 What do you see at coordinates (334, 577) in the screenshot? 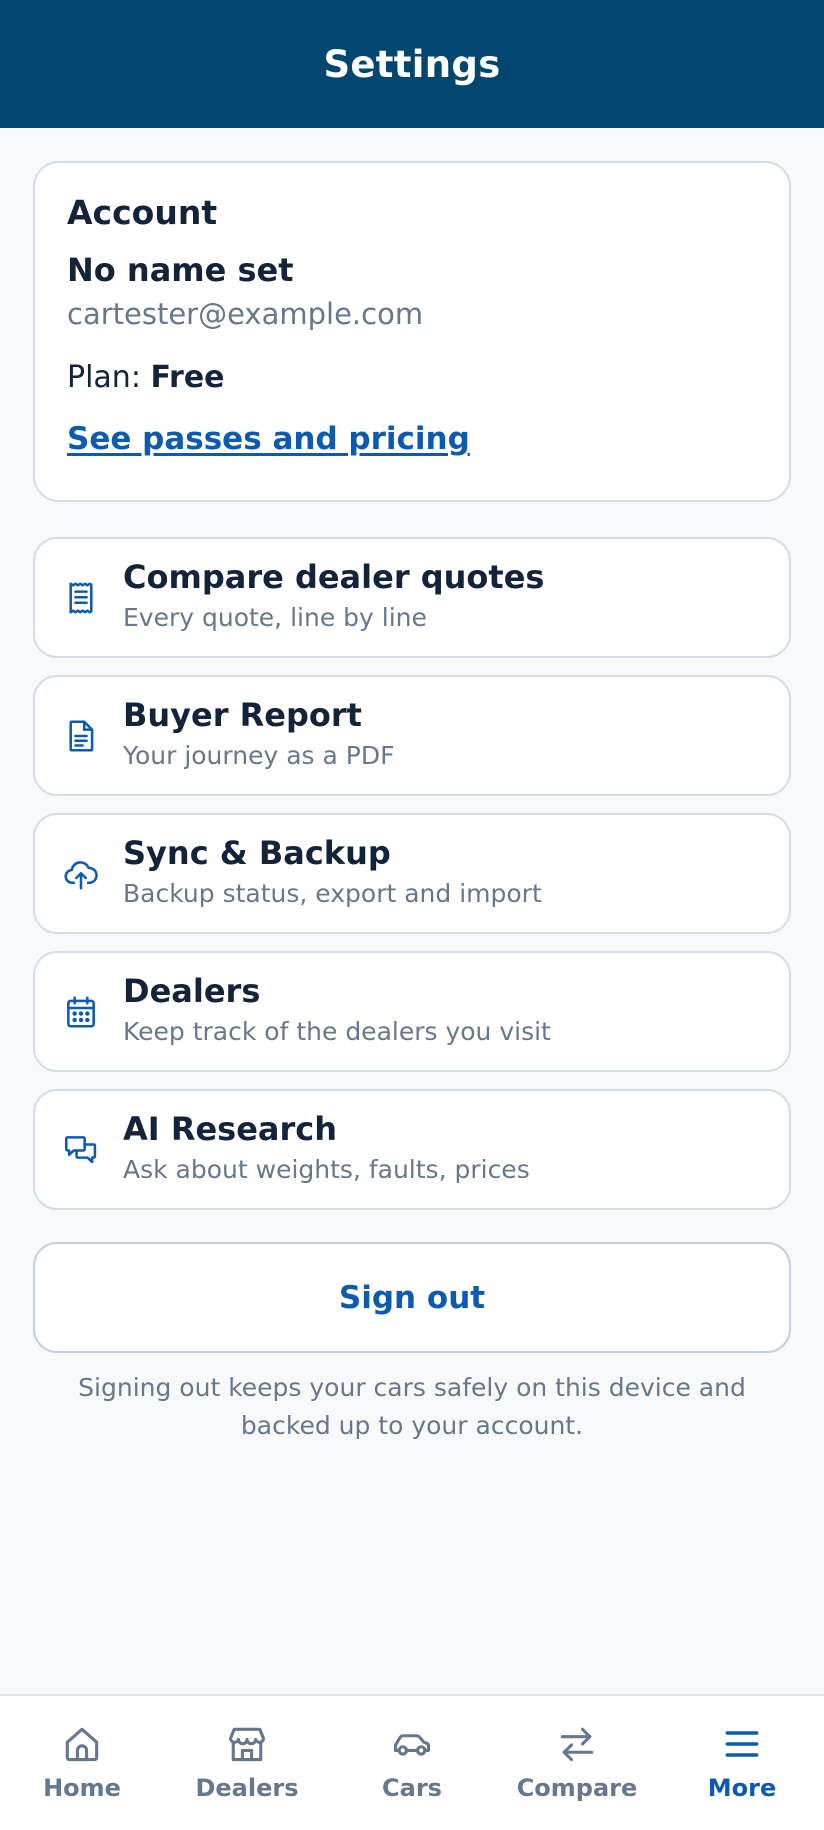
I see `menu-item-title: Compare dealer quotes` at bounding box center [334, 577].